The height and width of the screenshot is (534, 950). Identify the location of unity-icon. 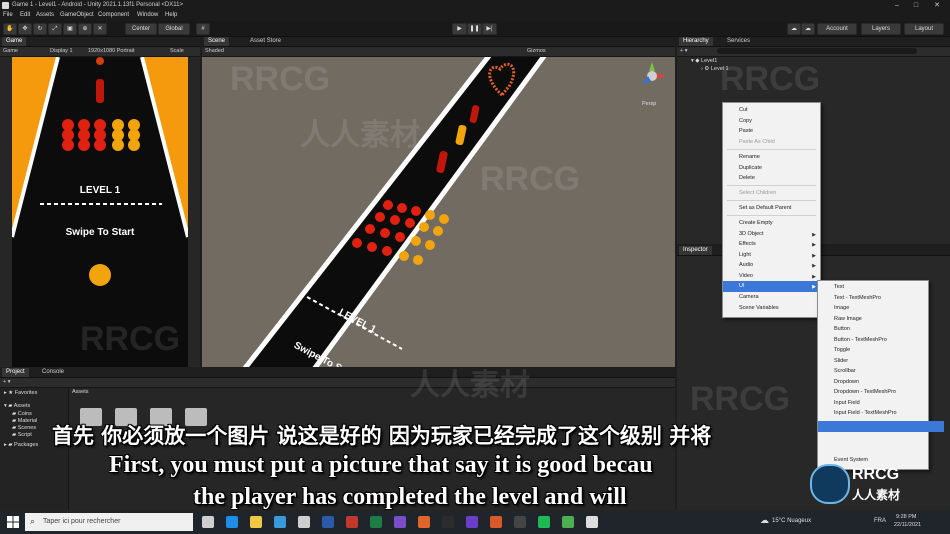
(592, 522).